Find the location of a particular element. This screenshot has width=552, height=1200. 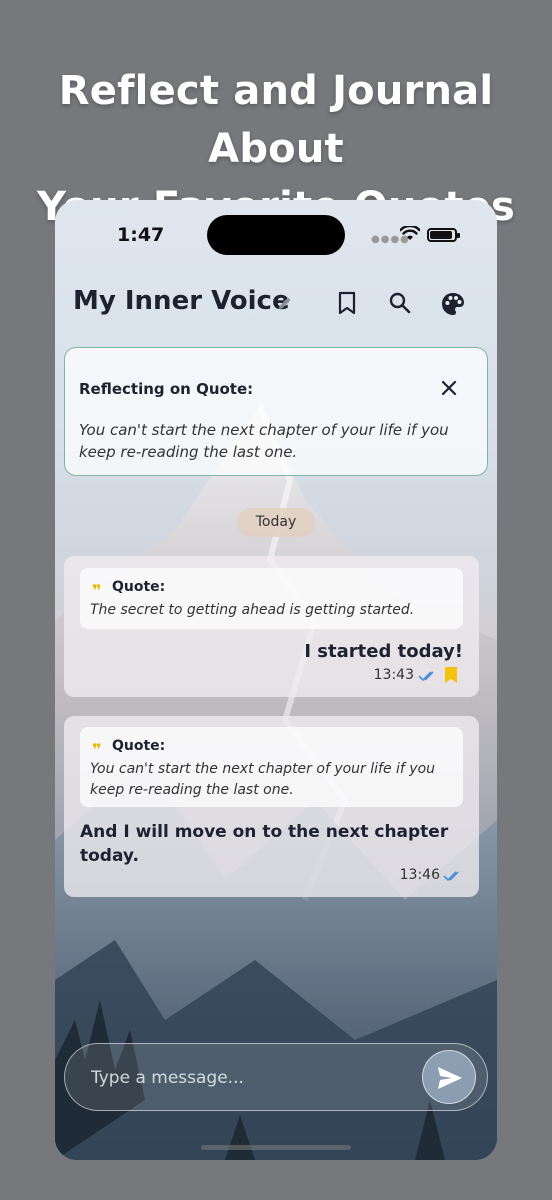

message-text: I started today! is located at coordinates (383, 651).